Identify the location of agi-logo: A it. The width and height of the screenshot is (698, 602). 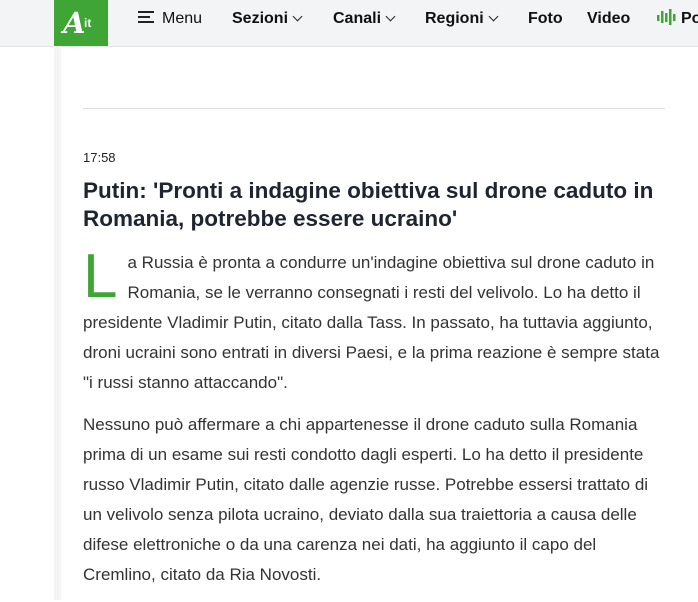
(81, 23).